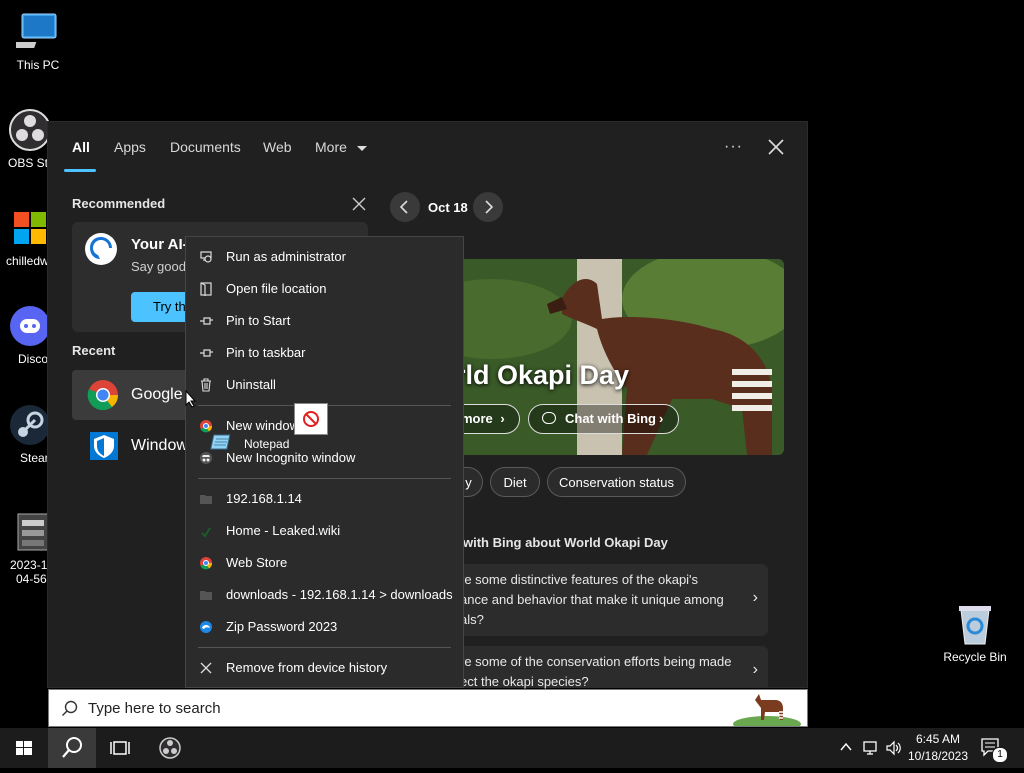  What do you see at coordinates (311, 419) in the screenshot?
I see `no-drop-cursor-icon` at bounding box center [311, 419].